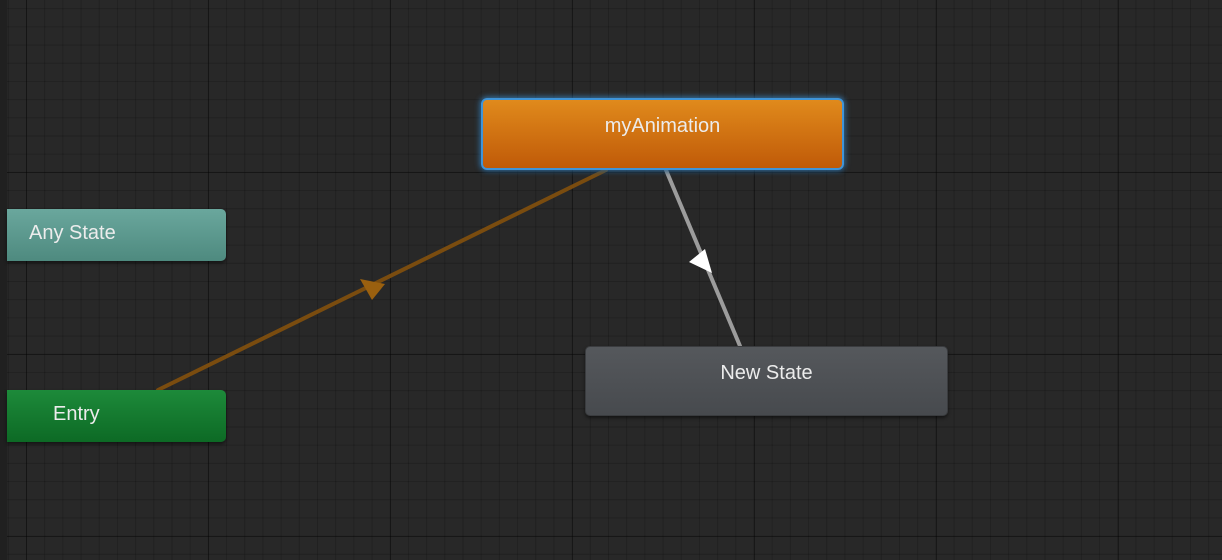 This screenshot has width=1222, height=560. Describe the element at coordinates (382, 280) in the screenshot. I see `transition-entry-to-myanimation` at that location.